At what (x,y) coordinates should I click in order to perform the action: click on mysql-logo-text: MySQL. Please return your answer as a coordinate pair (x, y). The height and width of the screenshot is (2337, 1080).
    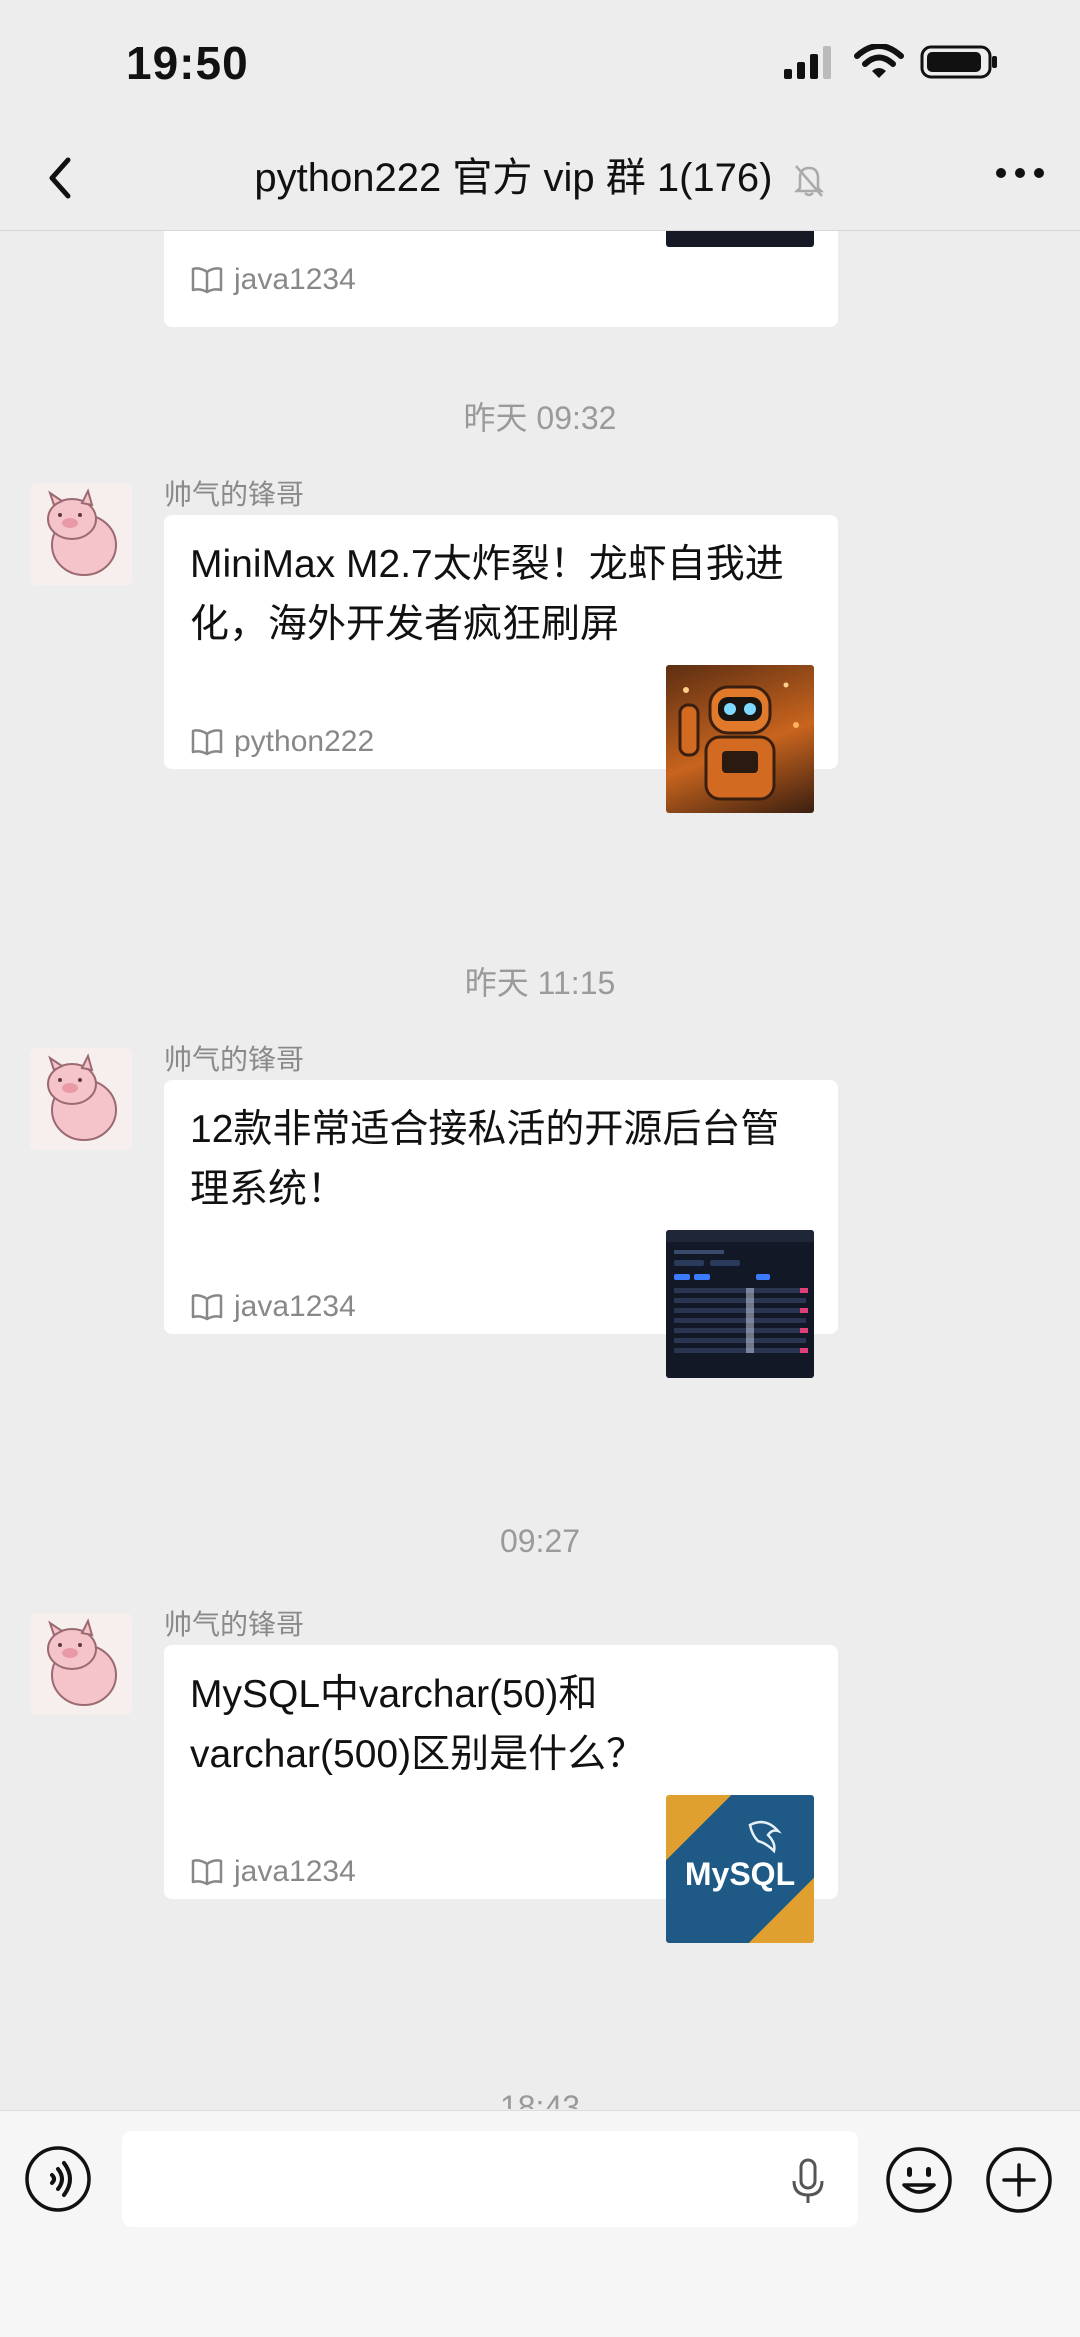
    Looking at the image, I should click on (740, 1874).